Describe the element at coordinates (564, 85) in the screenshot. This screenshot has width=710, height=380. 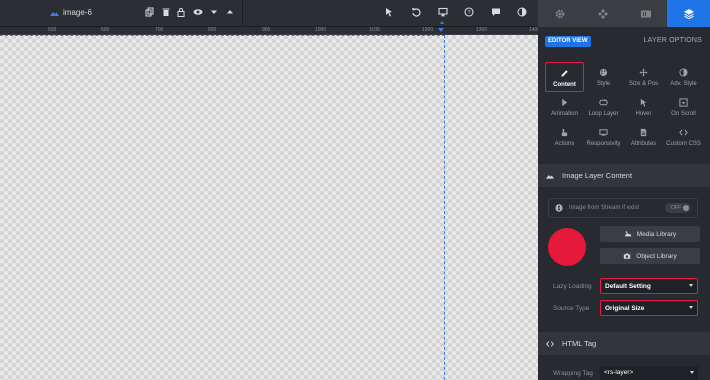
I see `option-label: Content` at that location.